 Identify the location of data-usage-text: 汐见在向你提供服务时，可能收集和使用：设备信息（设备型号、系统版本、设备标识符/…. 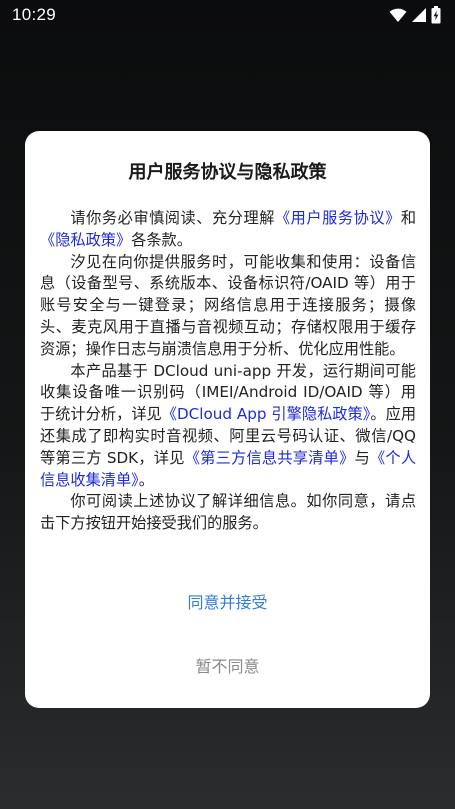
(228, 305).